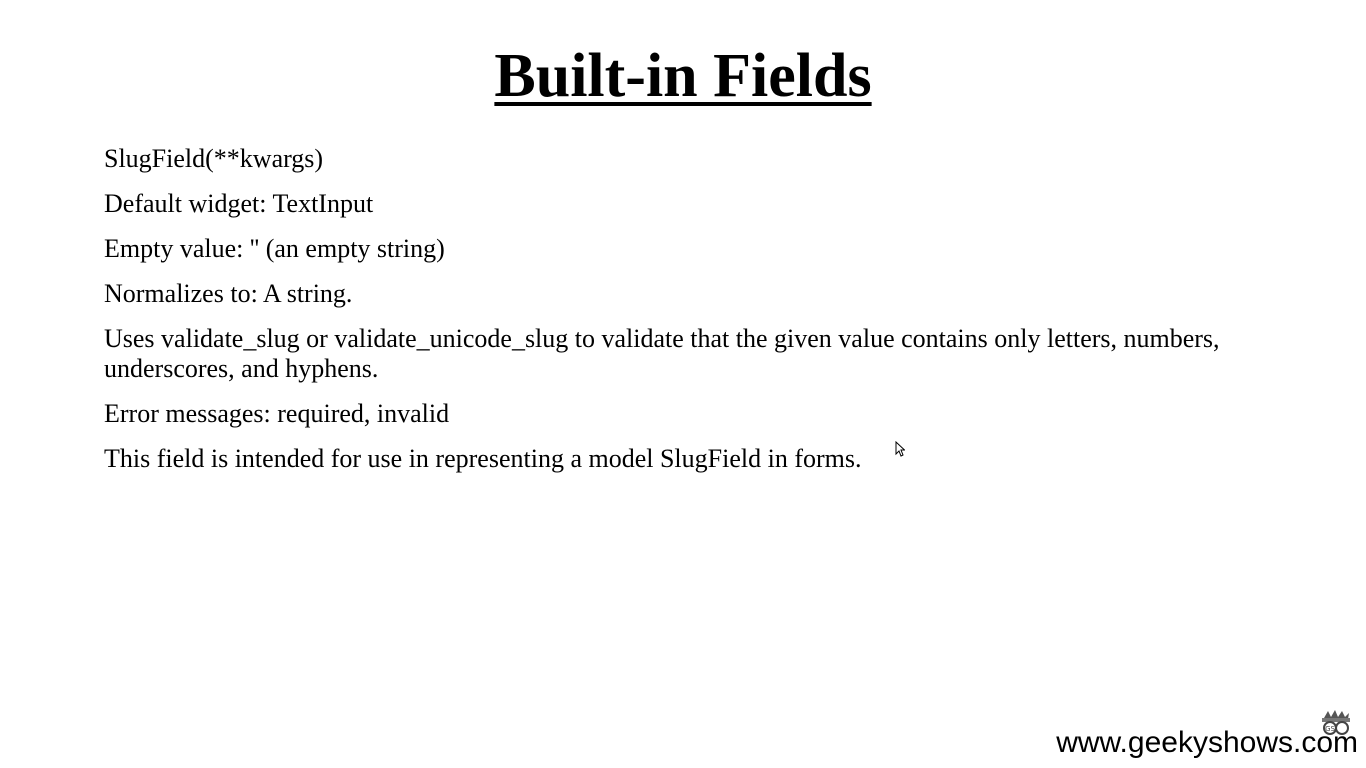 Image resolution: width=1366 pixels, height=768 pixels. I want to click on paragraph-default-widget: Default widget: TextInput, so click(239, 203).